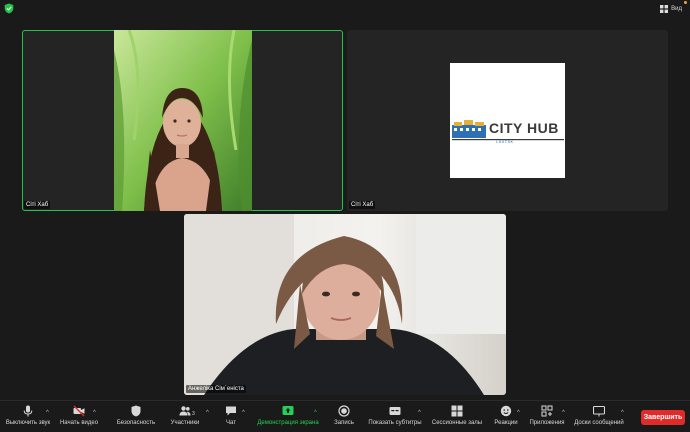 The height and width of the screenshot is (432, 690). I want to click on share-screen-icon, so click(288, 410).